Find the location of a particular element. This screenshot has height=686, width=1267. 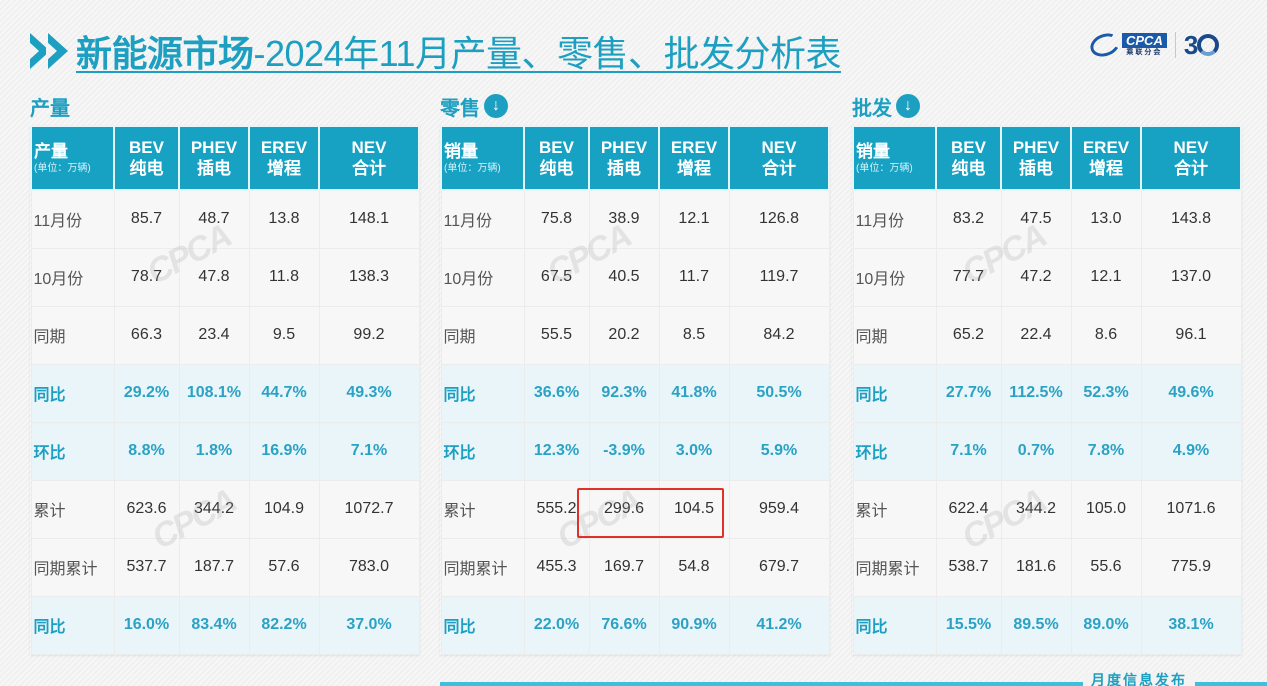

cell-nev: 96.1 is located at coordinates (1191, 335).